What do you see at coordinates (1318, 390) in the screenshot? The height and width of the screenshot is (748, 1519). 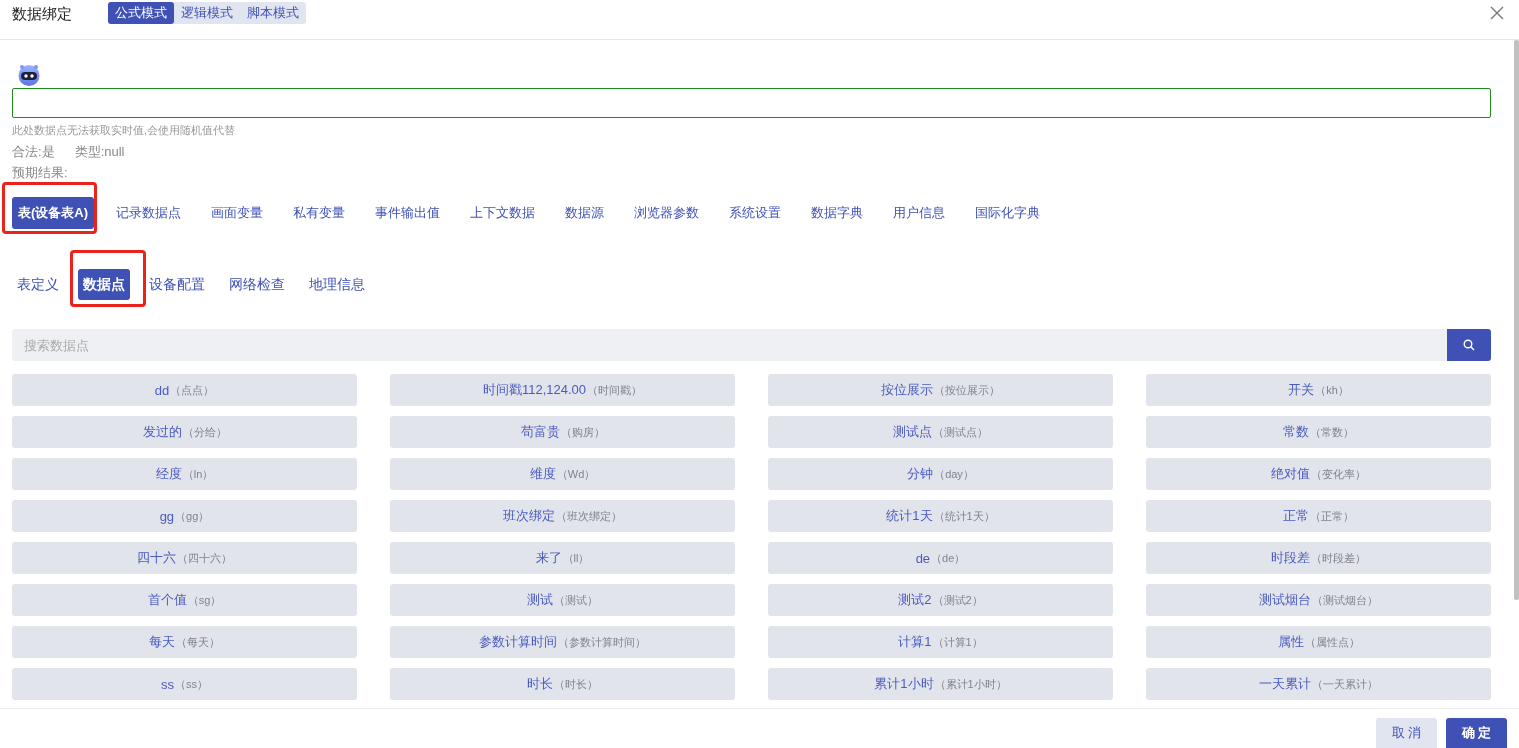 I see `data-point-button: 开关（kh）` at bounding box center [1318, 390].